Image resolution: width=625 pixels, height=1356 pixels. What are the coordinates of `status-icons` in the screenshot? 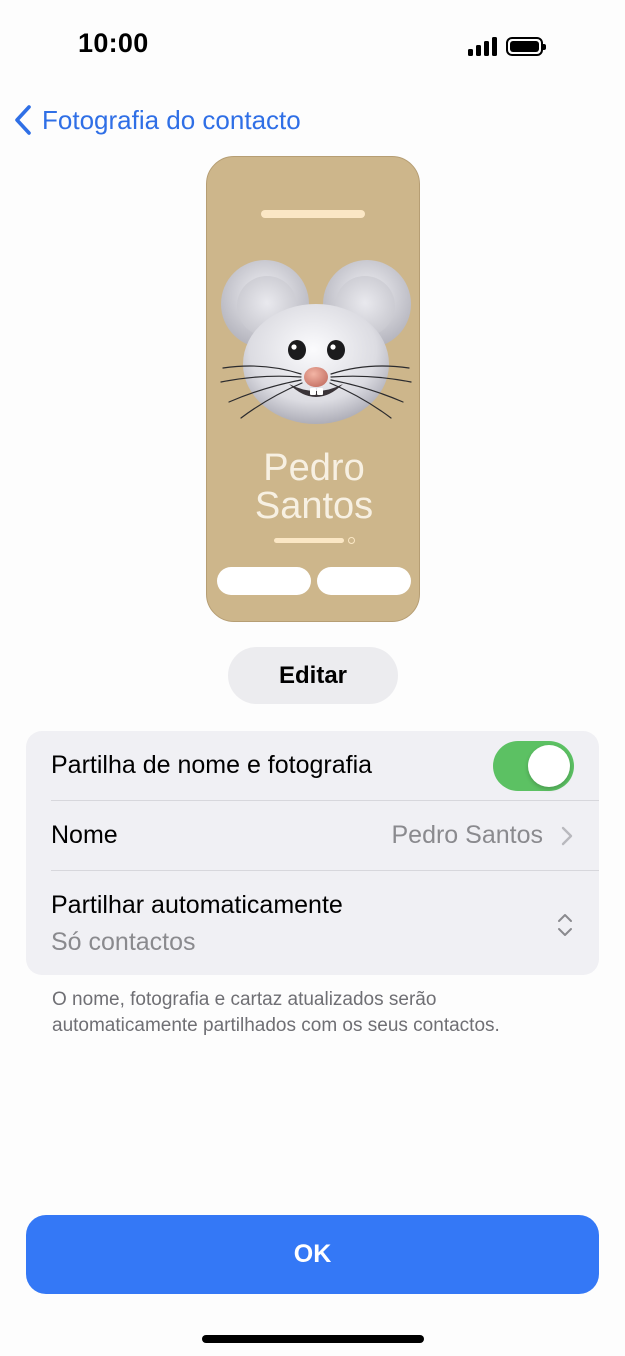 It's located at (507, 46).